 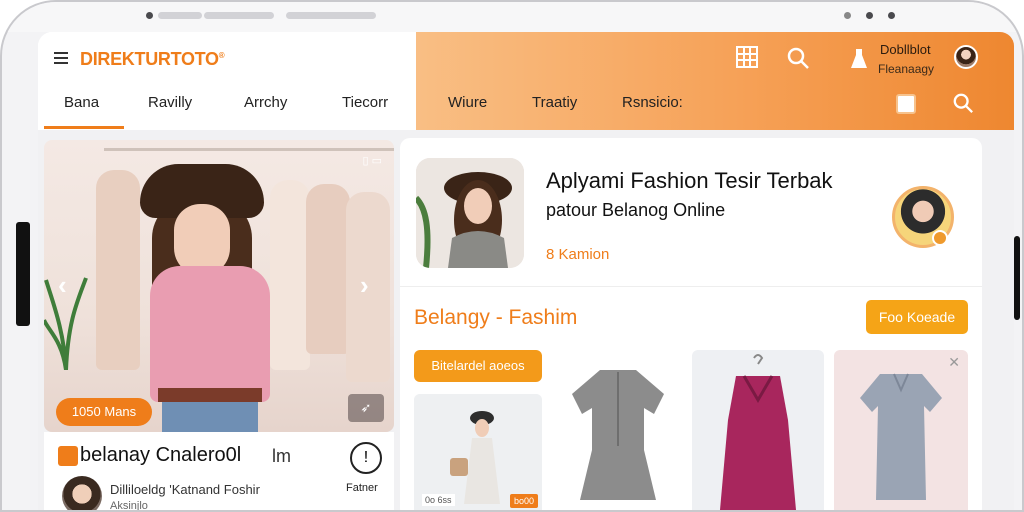 I want to click on brand-logo: DIREKTURTOTO®, so click(x=152, y=59).